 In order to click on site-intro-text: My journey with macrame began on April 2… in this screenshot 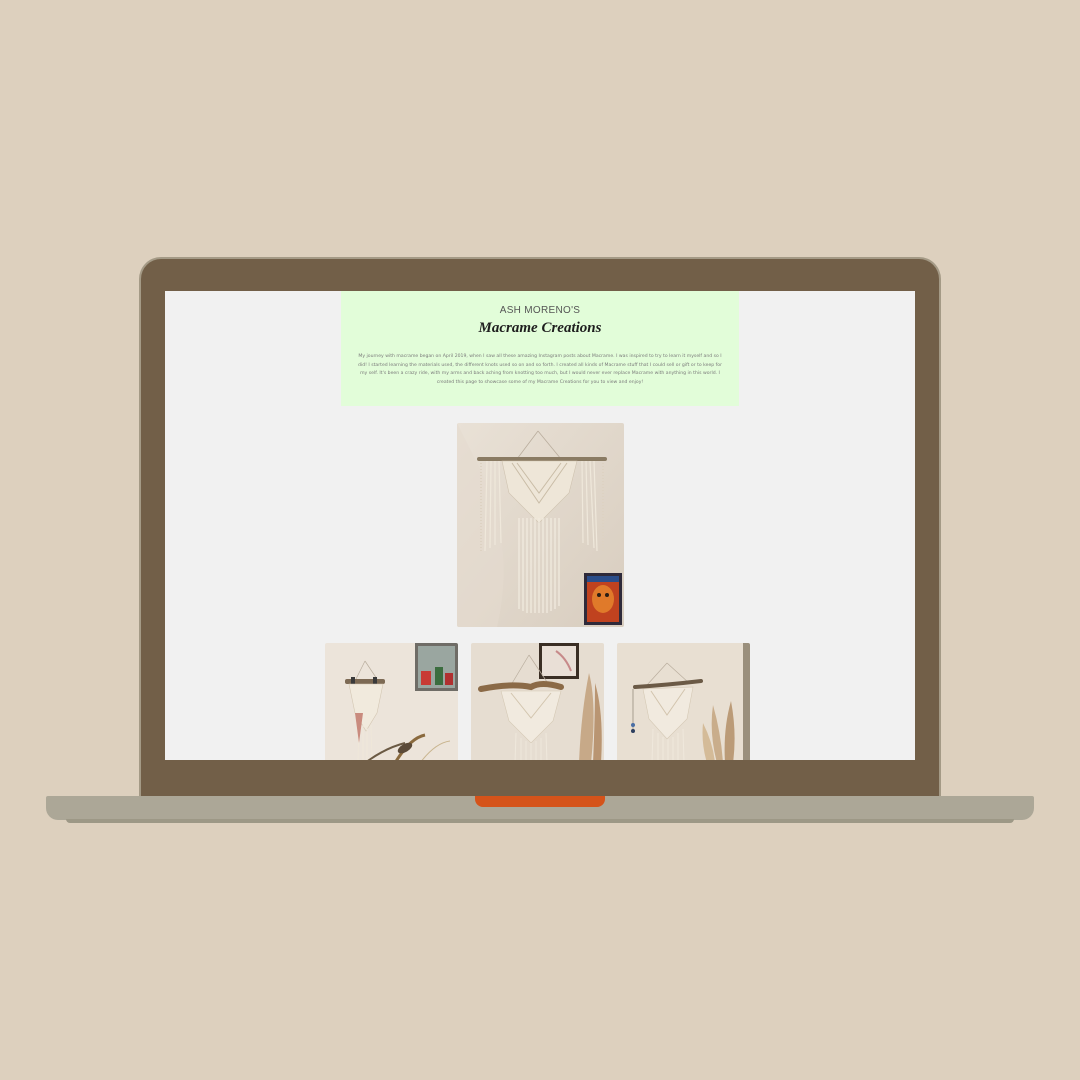, I will do `click(540, 369)`.